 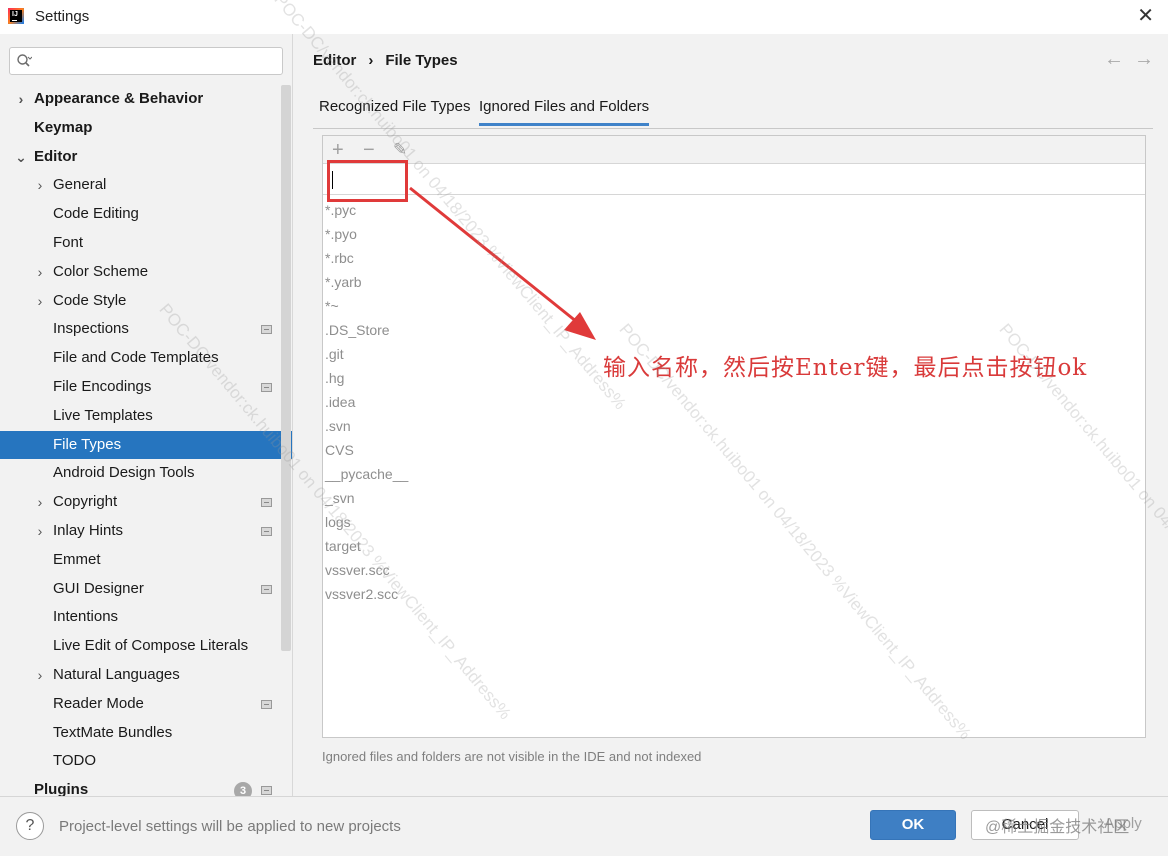 What do you see at coordinates (91, 329) in the screenshot?
I see `sidebar-item-label: Inspections` at bounding box center [91, 329].